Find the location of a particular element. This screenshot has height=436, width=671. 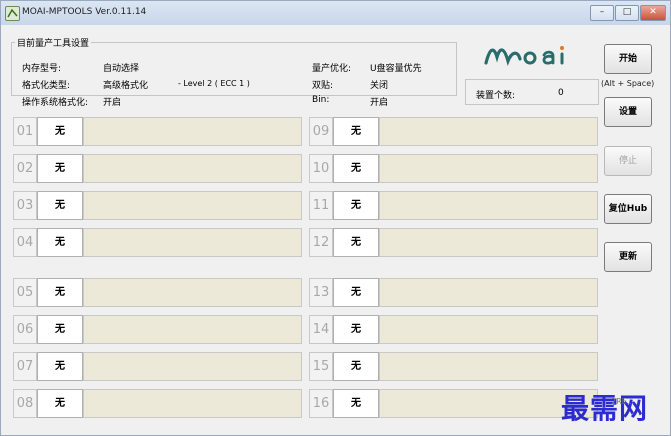

settings-legend: 目前量产工具设置 is located at coordinates (53, 44).